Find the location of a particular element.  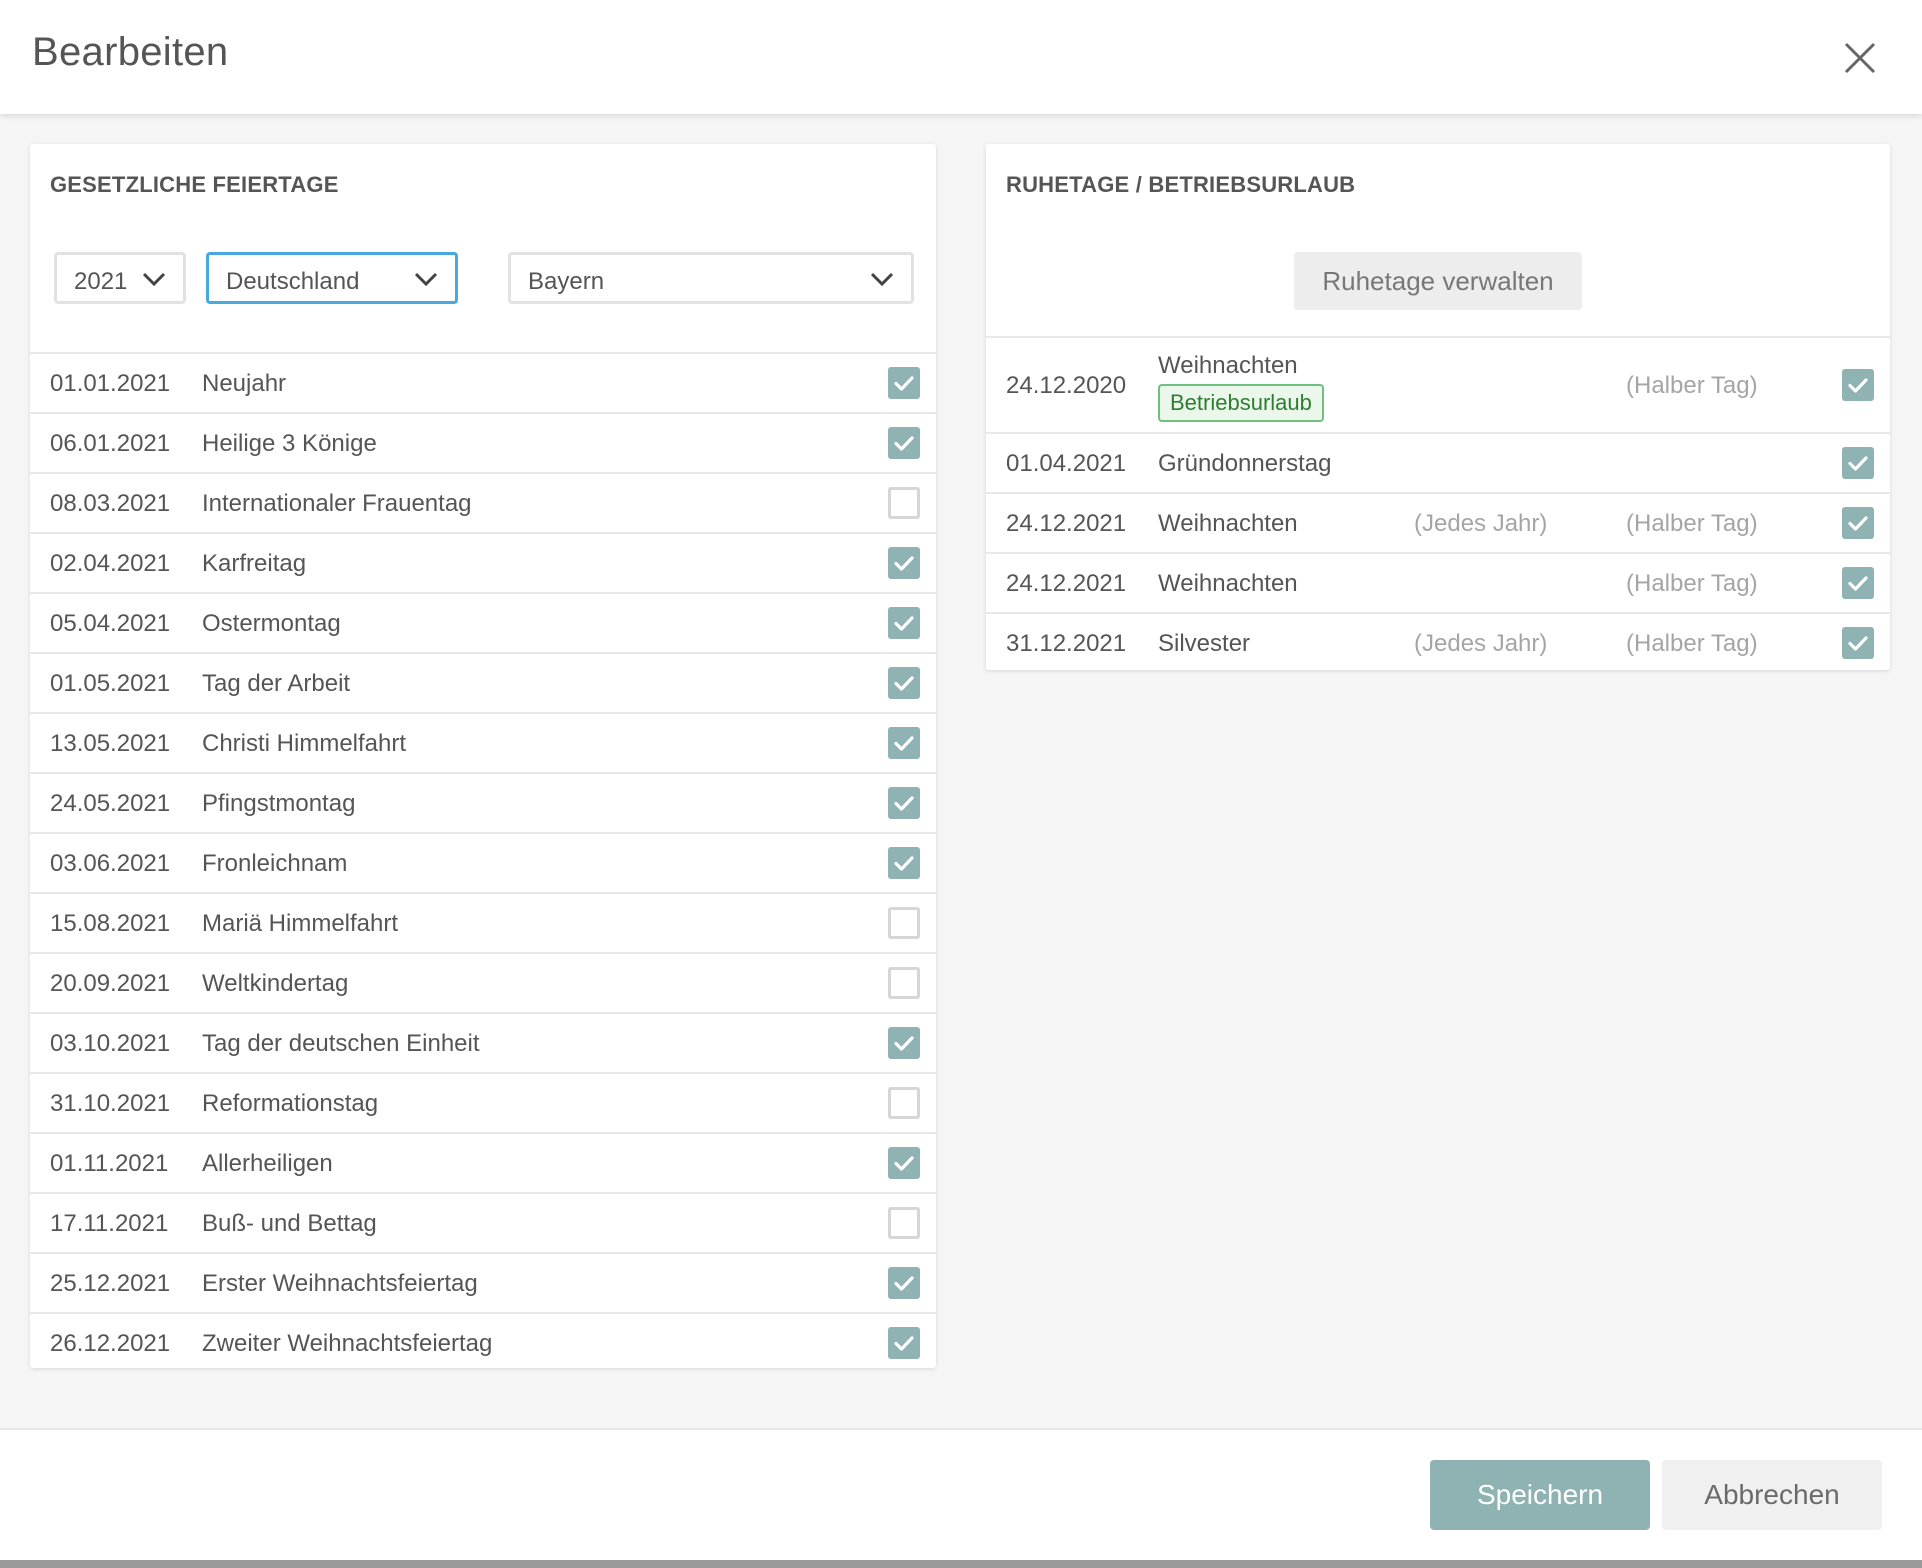

holiday-name: Pfingstmontag is located at coordinates (279, 803).